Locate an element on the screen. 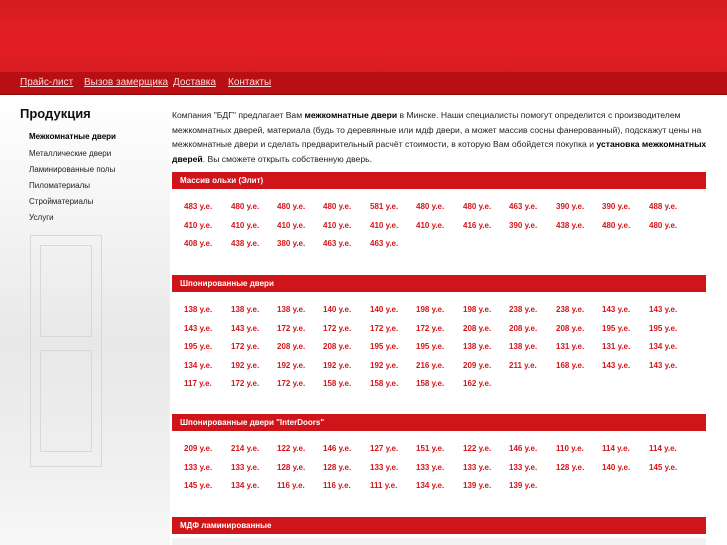  price-link: 488 у.е. is located at coordinates (663, 206).